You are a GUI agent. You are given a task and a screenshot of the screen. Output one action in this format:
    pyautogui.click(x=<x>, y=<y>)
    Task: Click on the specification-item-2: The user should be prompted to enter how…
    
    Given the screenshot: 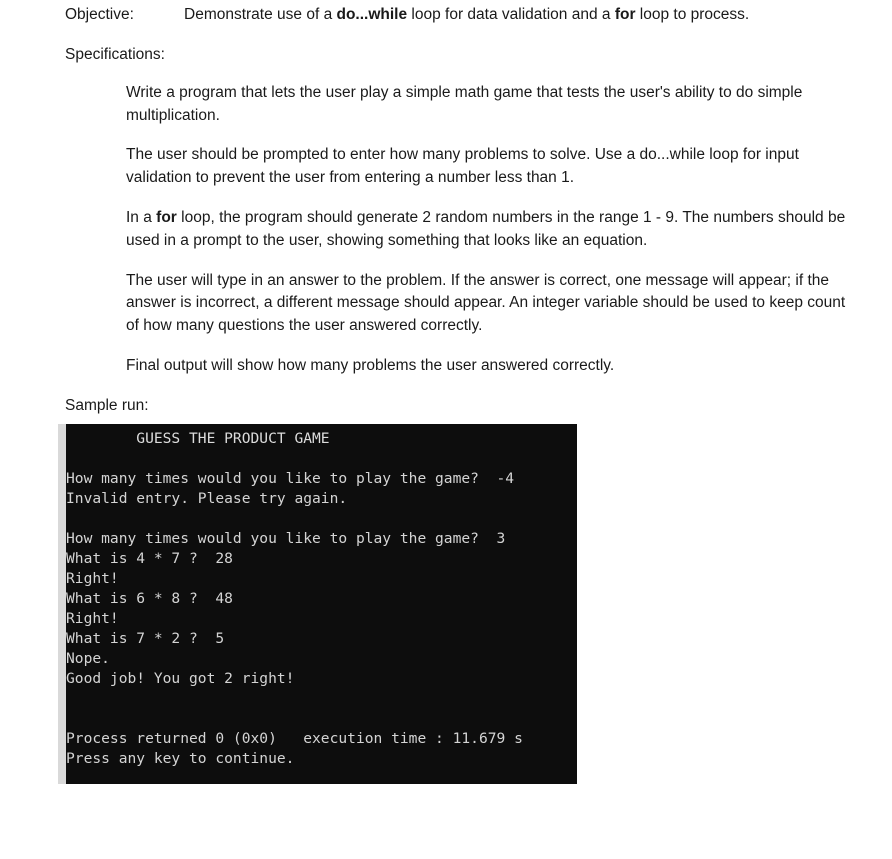 What is the action you would take?
    pyautogui.click(x=462, y=166)
    